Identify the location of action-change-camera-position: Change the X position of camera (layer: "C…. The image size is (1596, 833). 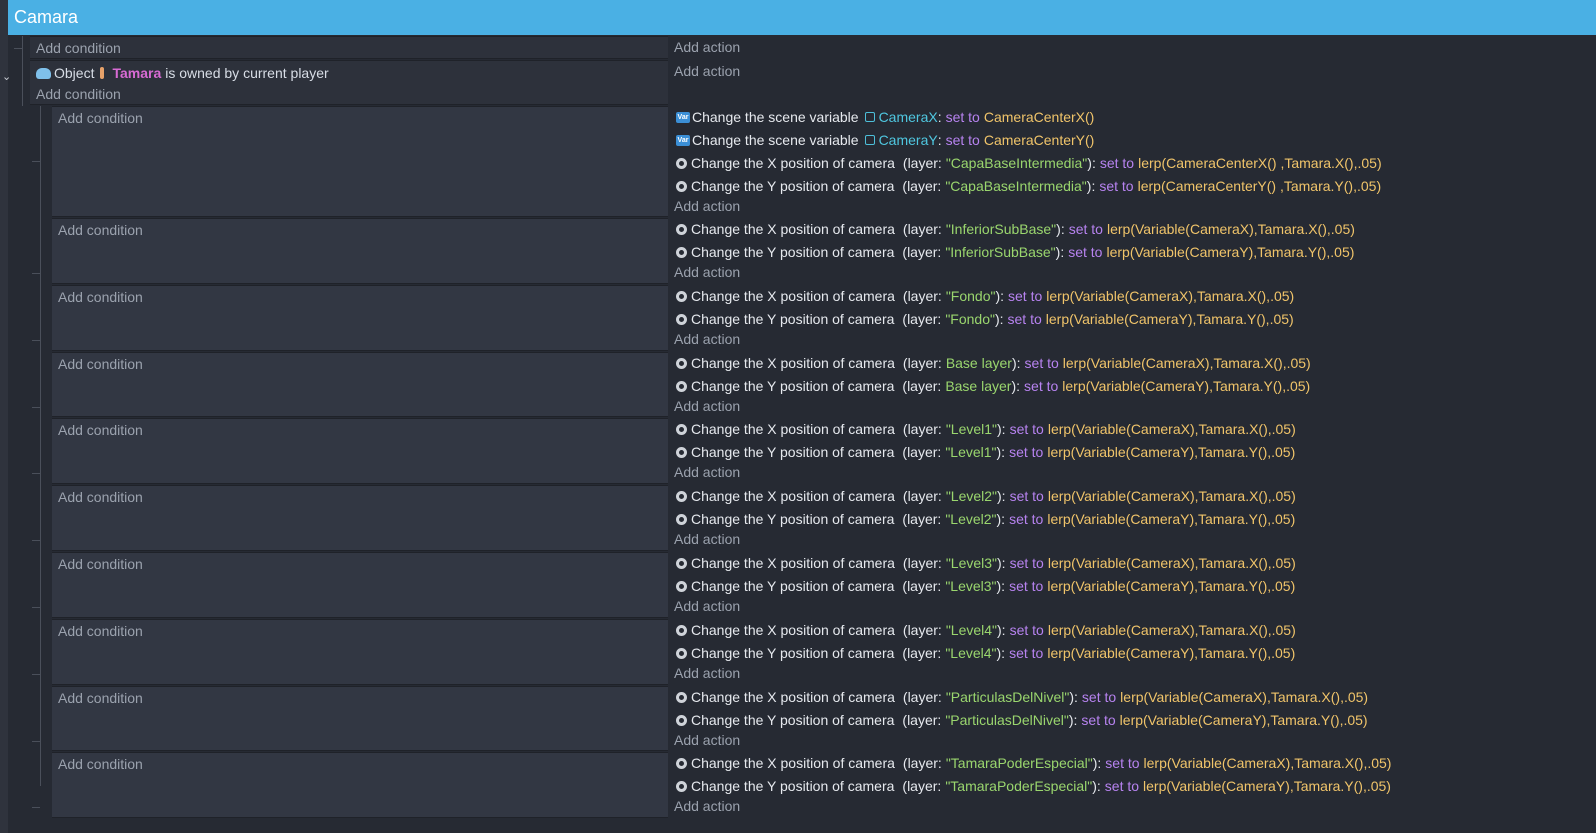
(1029, 163).